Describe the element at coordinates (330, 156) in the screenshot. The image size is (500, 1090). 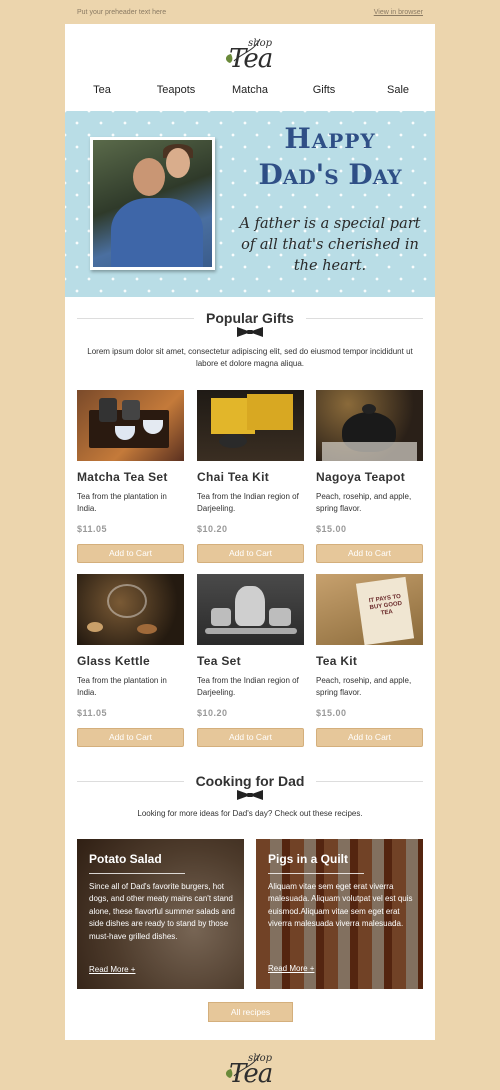
I see `hero-title: Happy Dad's Day` at that location.